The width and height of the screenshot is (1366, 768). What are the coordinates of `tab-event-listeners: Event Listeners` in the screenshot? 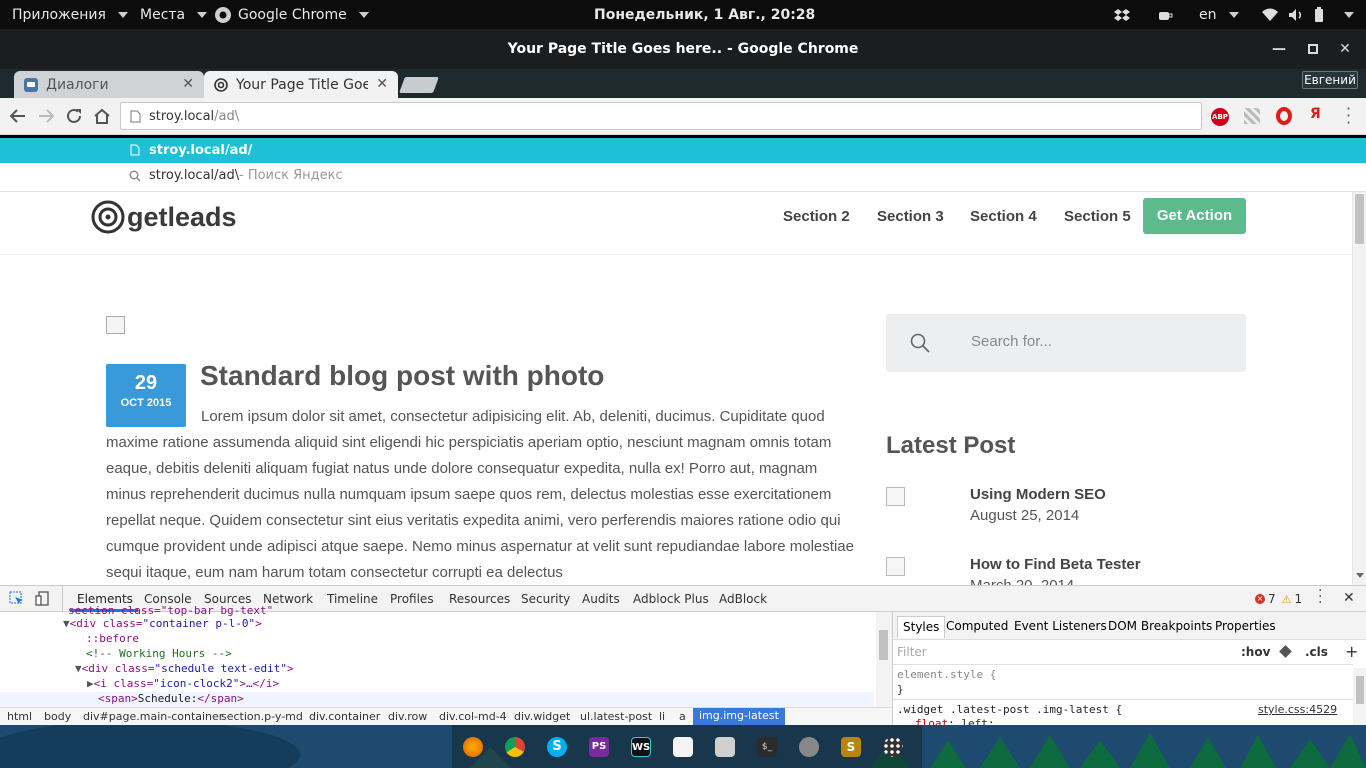 It's located at (1060, 626).